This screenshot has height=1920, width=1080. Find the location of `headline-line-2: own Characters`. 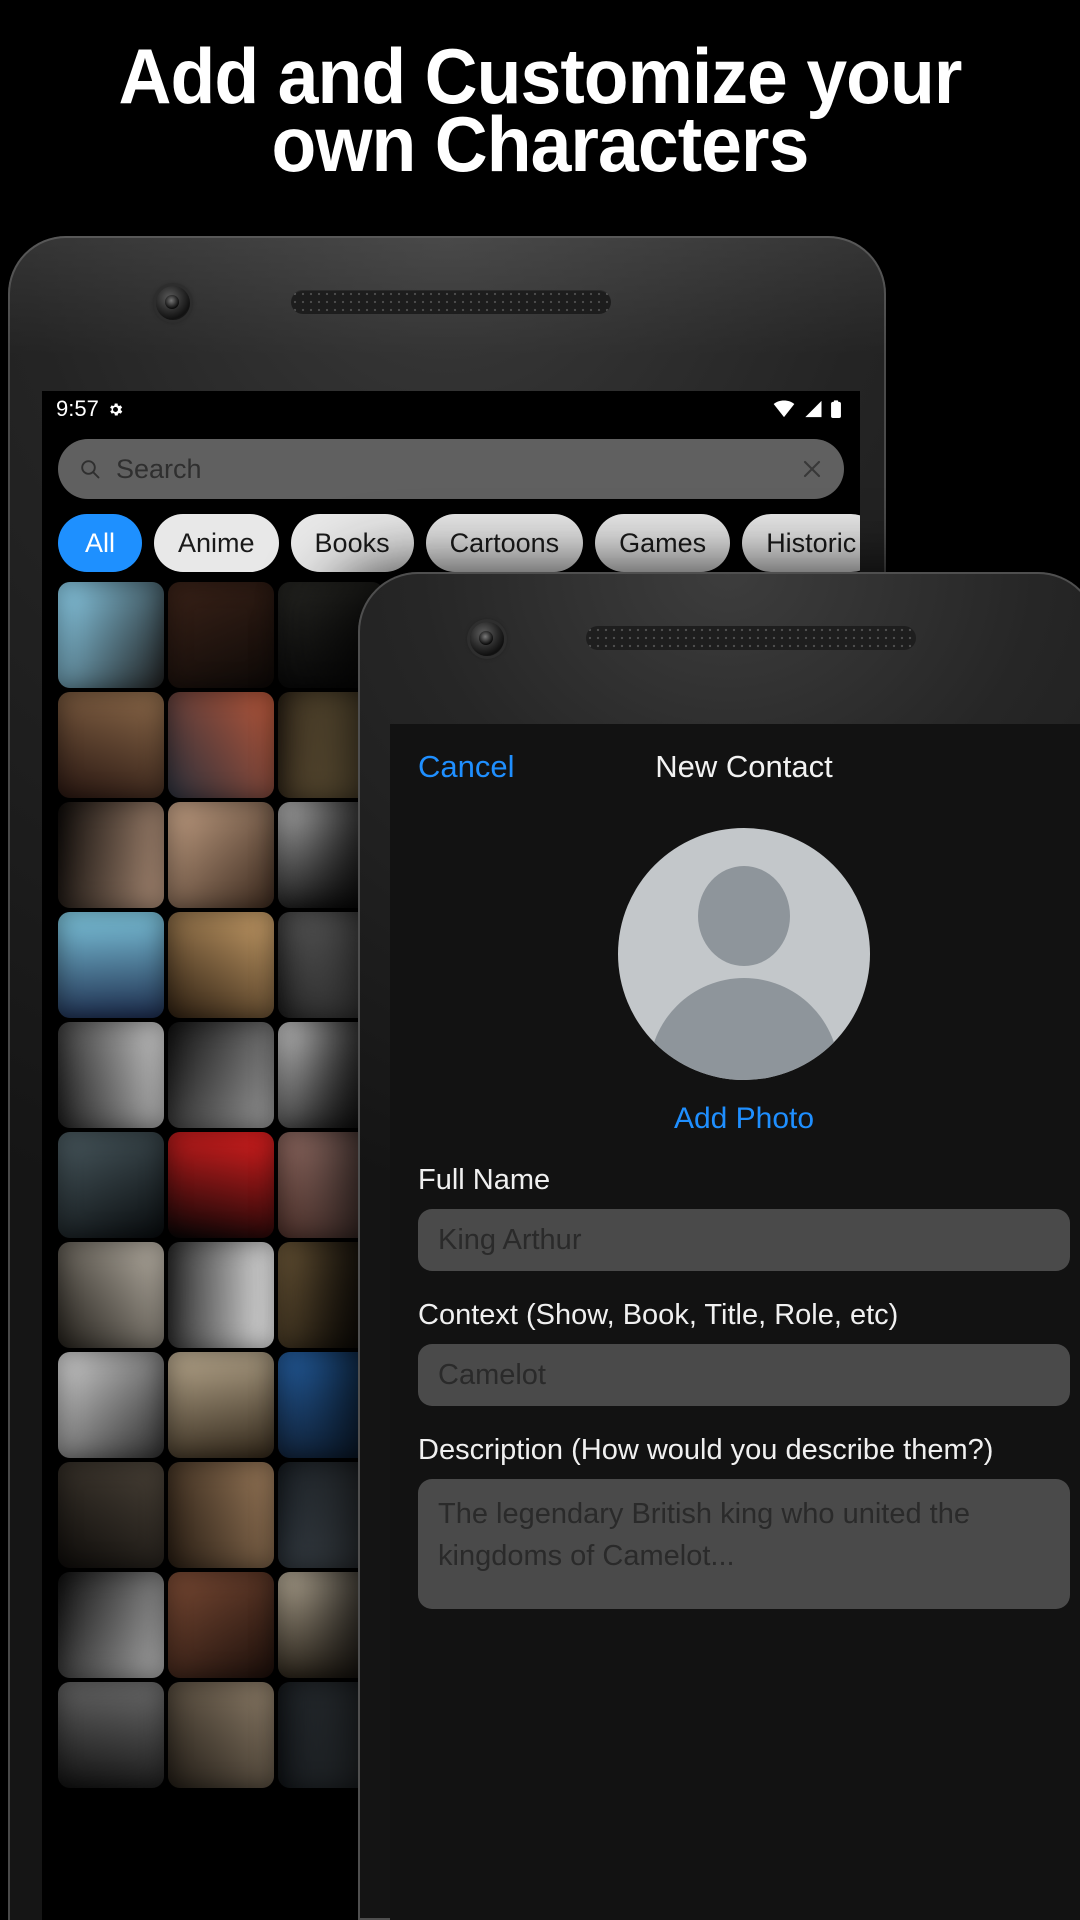

headline-line-2: own Characters is located at coordinates (540, 144).